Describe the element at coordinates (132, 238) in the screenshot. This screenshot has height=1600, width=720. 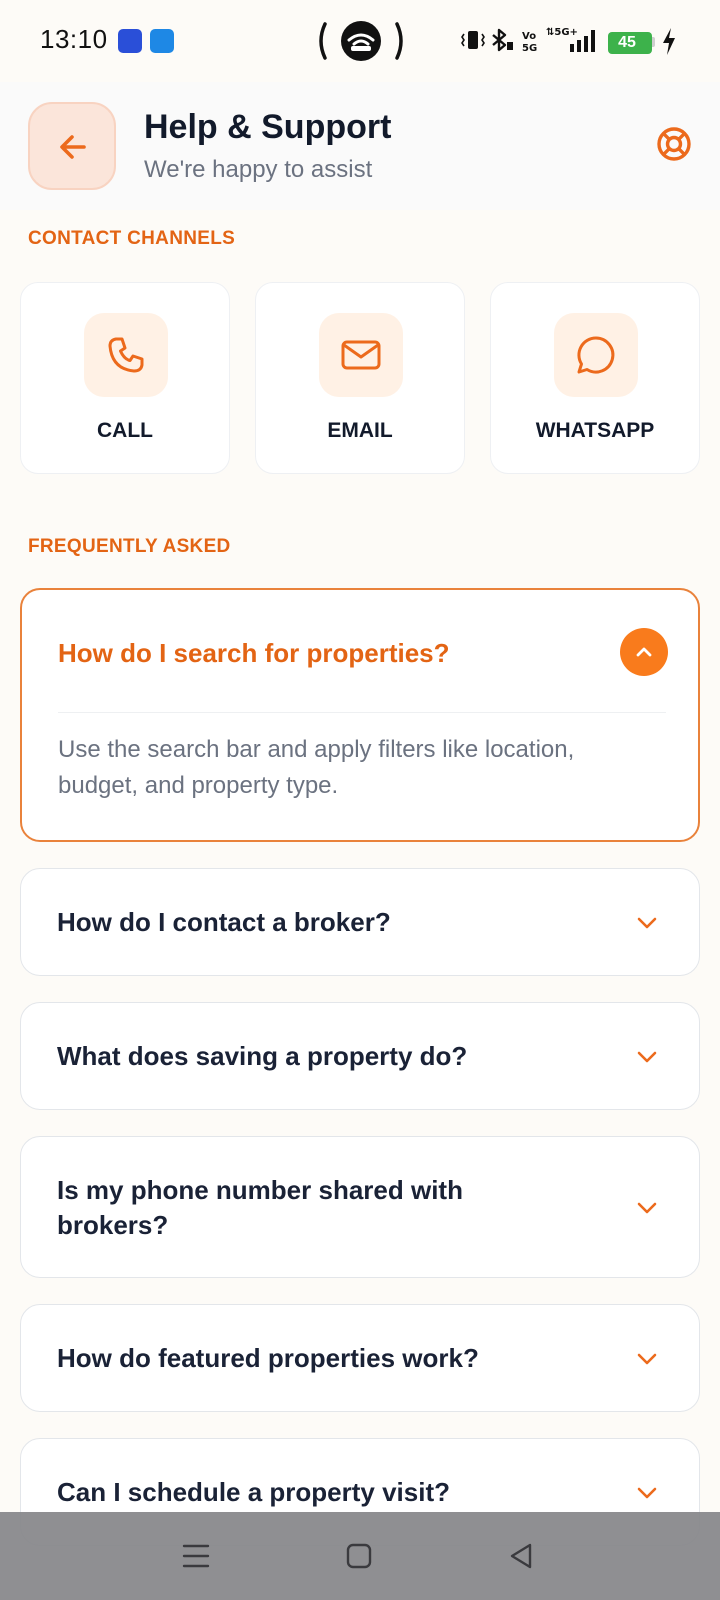
I see `contact-channels-heading: CONTACT CHANNELS` at that location.